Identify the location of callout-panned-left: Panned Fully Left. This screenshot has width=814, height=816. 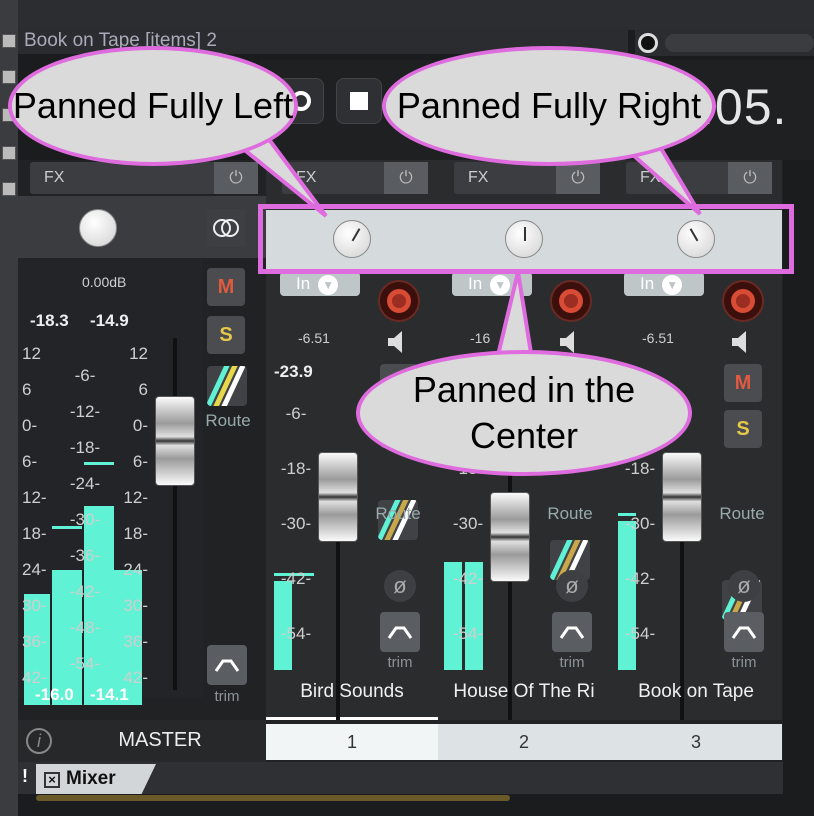
(153, 106).